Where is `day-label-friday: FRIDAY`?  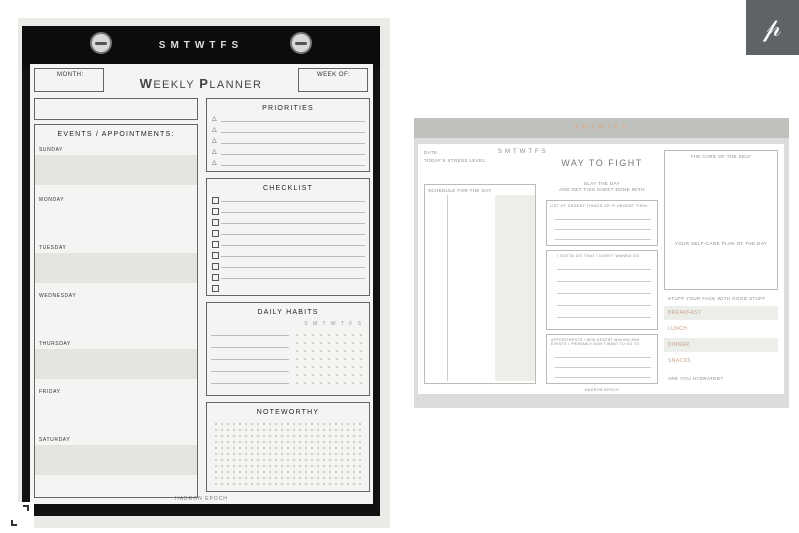 day-label-friday: FRIDAY is located at coordinates (50, 392).